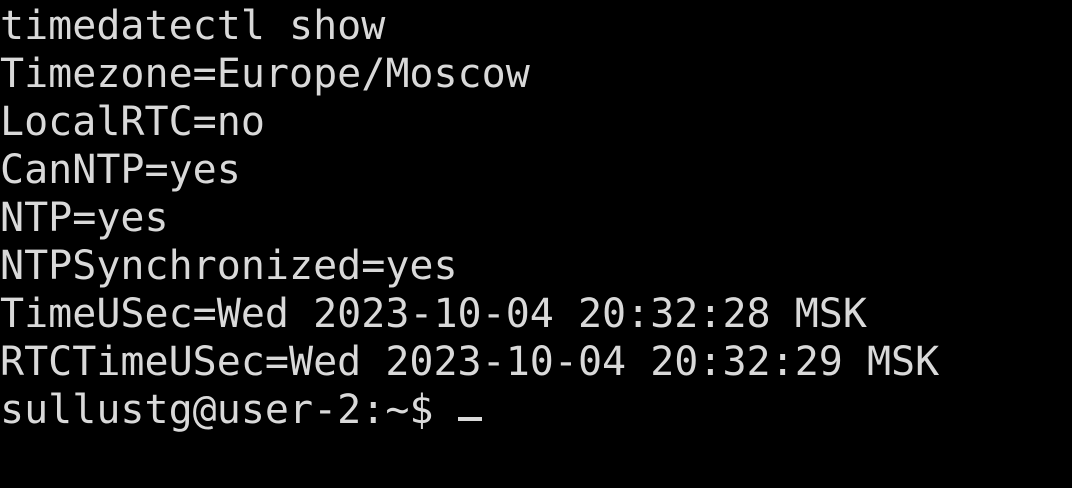 The width and height of the screenshot is (1072, 488). I want to click on output-line-ntpsynchronized: NTPSynchronized=yes, so click(229, 266).